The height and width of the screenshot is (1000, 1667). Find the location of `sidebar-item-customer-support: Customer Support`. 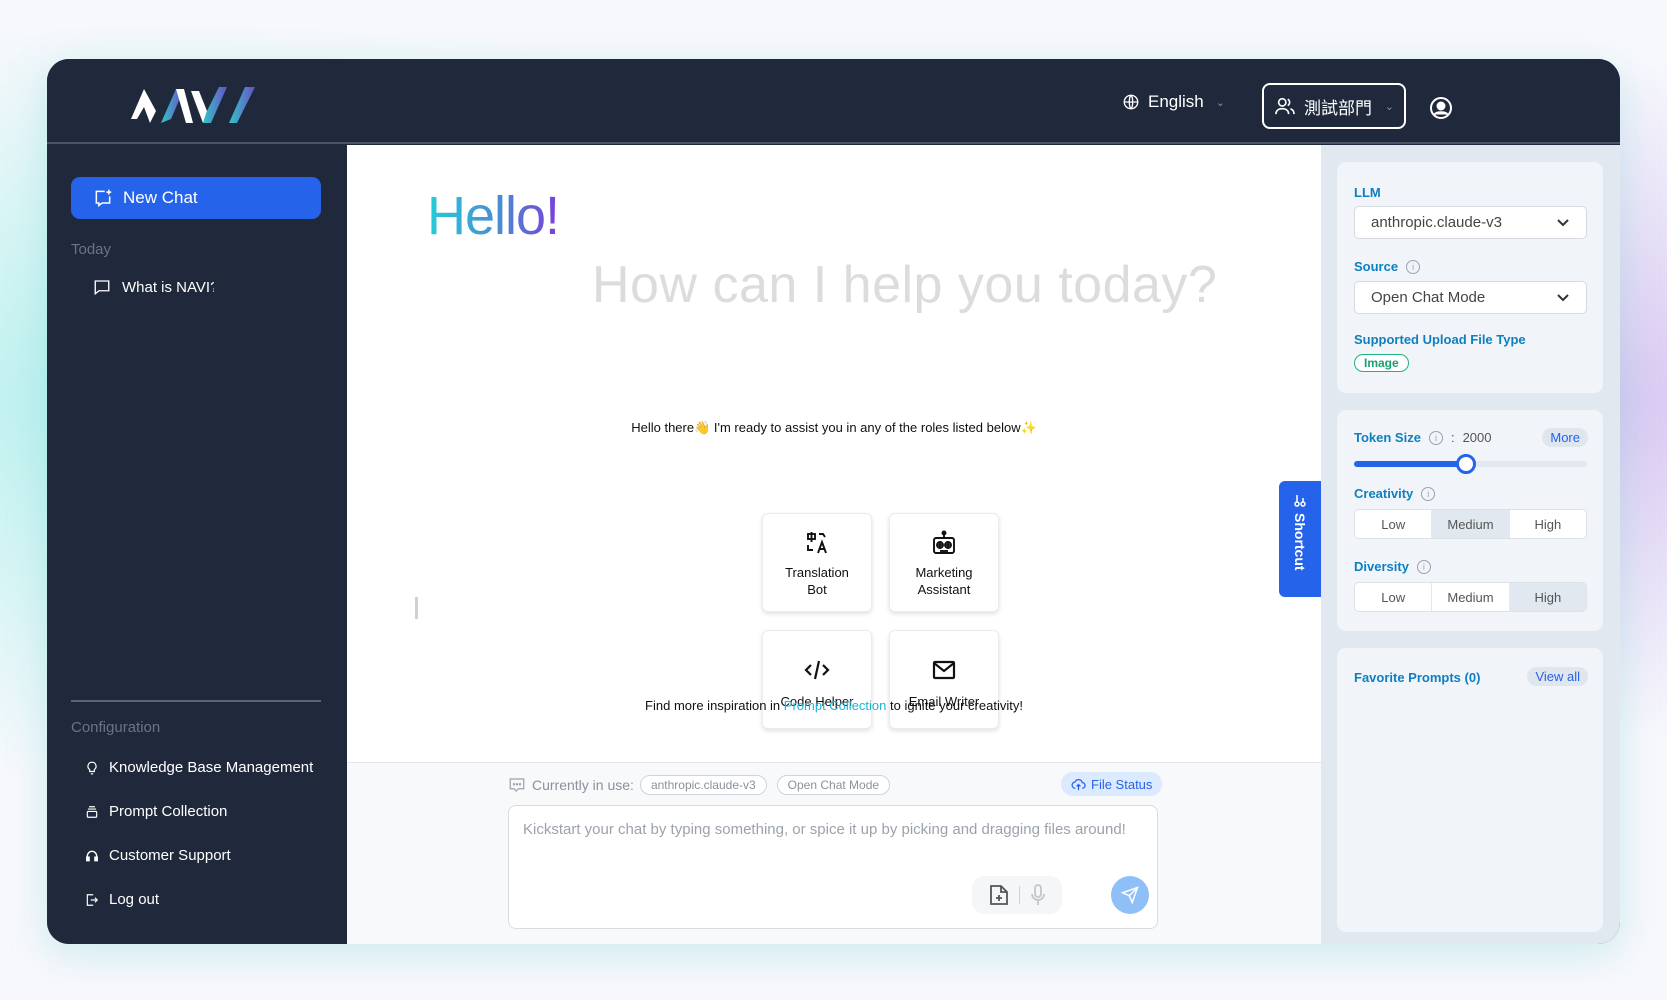

sidebar-item-customer-support: Customer Support is located at coordinates (158, 855).